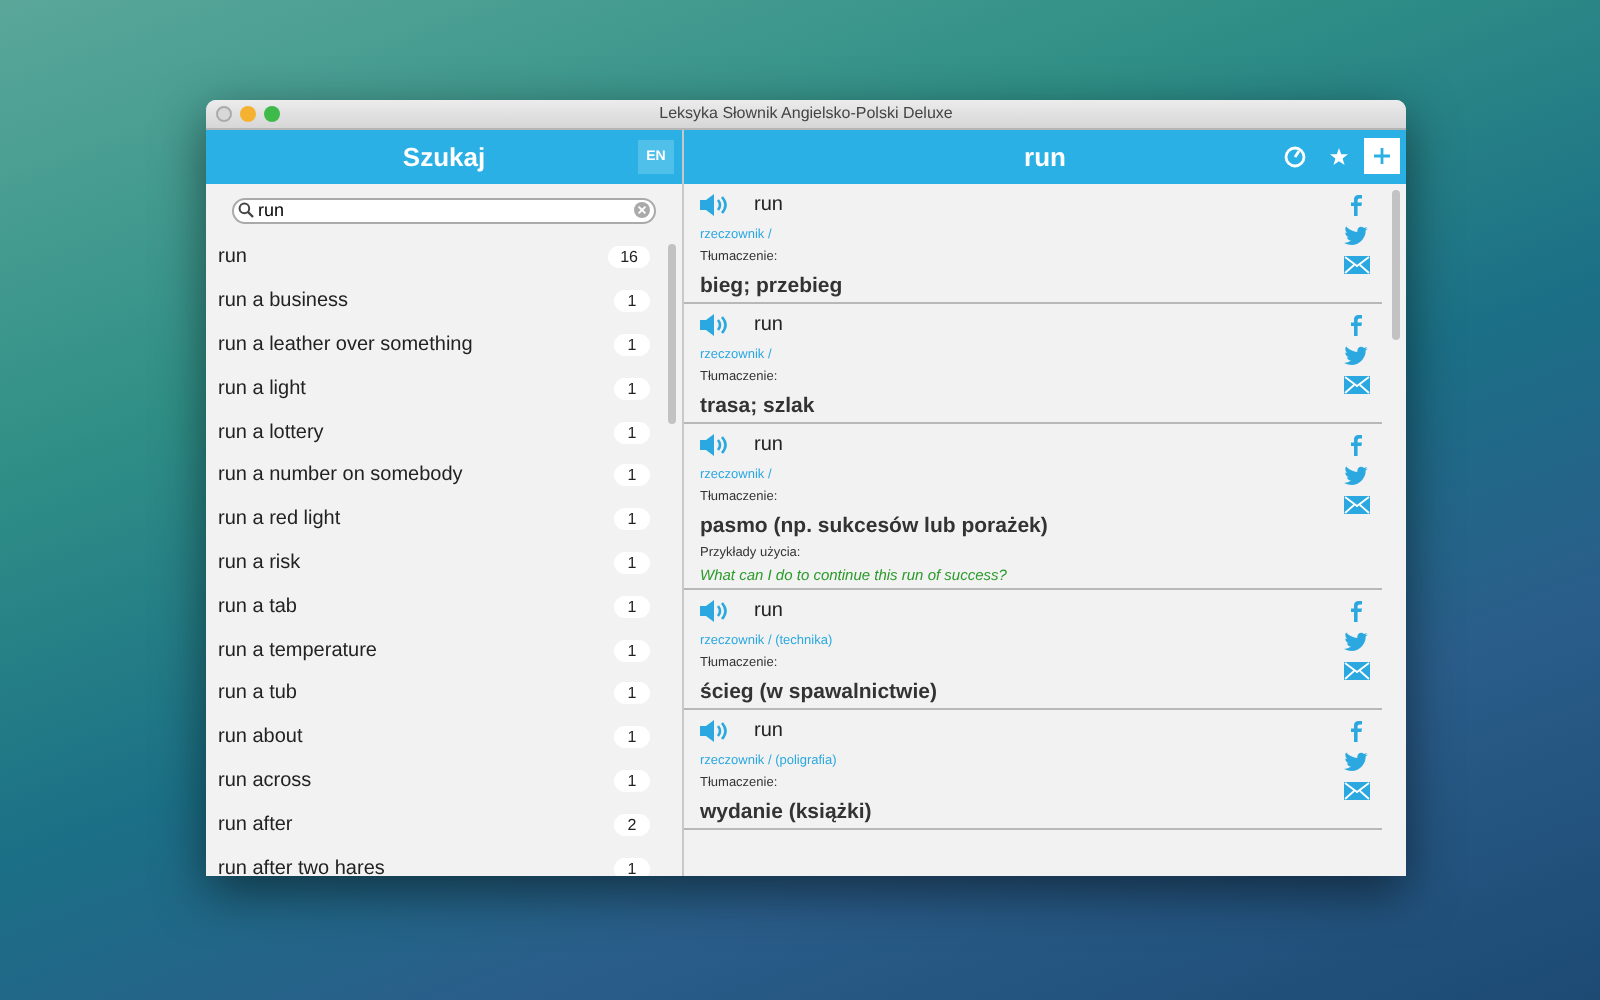  Describe the element at coordinates (1045, 157) in the screenshot. I see `panel-title: run` at that location.